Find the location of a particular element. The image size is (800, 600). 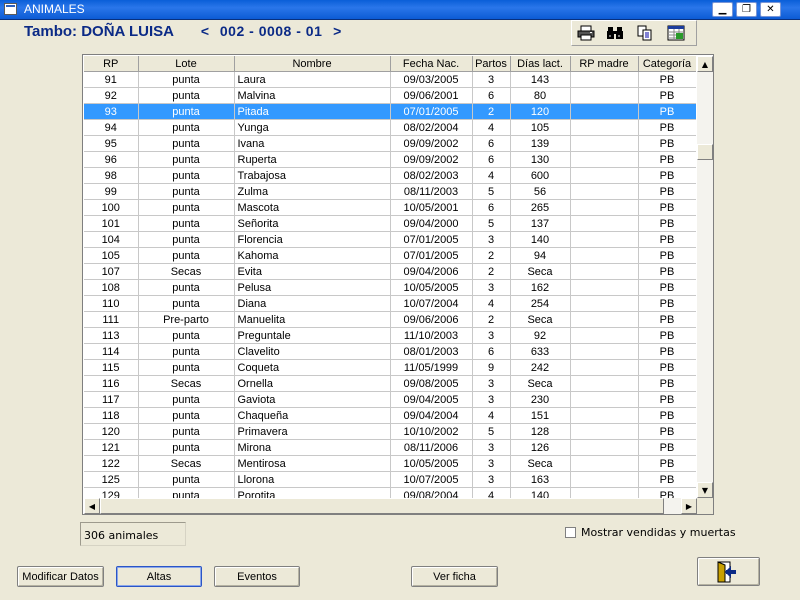

table-cell: Ornella is located at coordinates (312, 383).